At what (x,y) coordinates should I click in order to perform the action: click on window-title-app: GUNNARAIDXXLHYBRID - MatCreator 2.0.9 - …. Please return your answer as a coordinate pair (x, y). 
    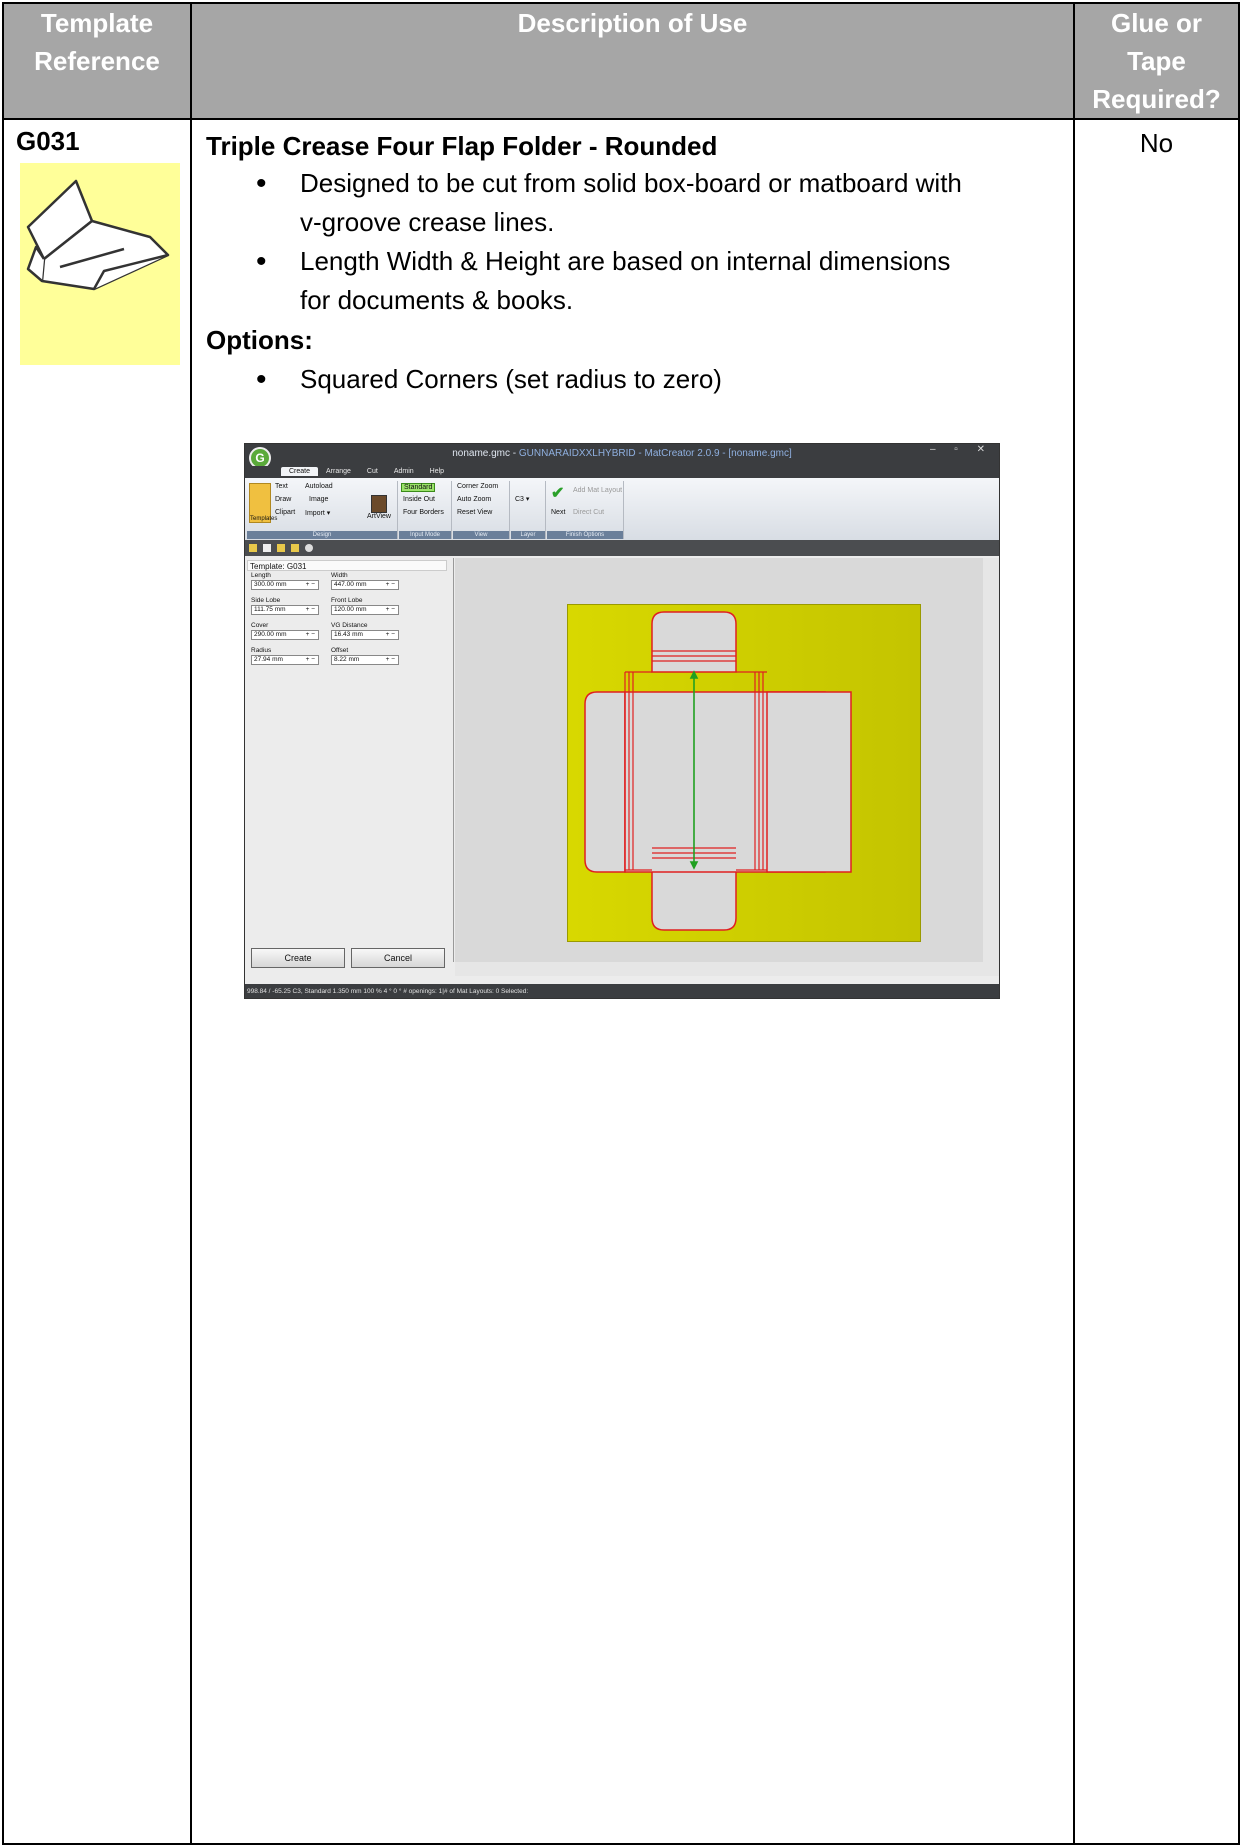
    Looking at the image, I should click on (655, 453).